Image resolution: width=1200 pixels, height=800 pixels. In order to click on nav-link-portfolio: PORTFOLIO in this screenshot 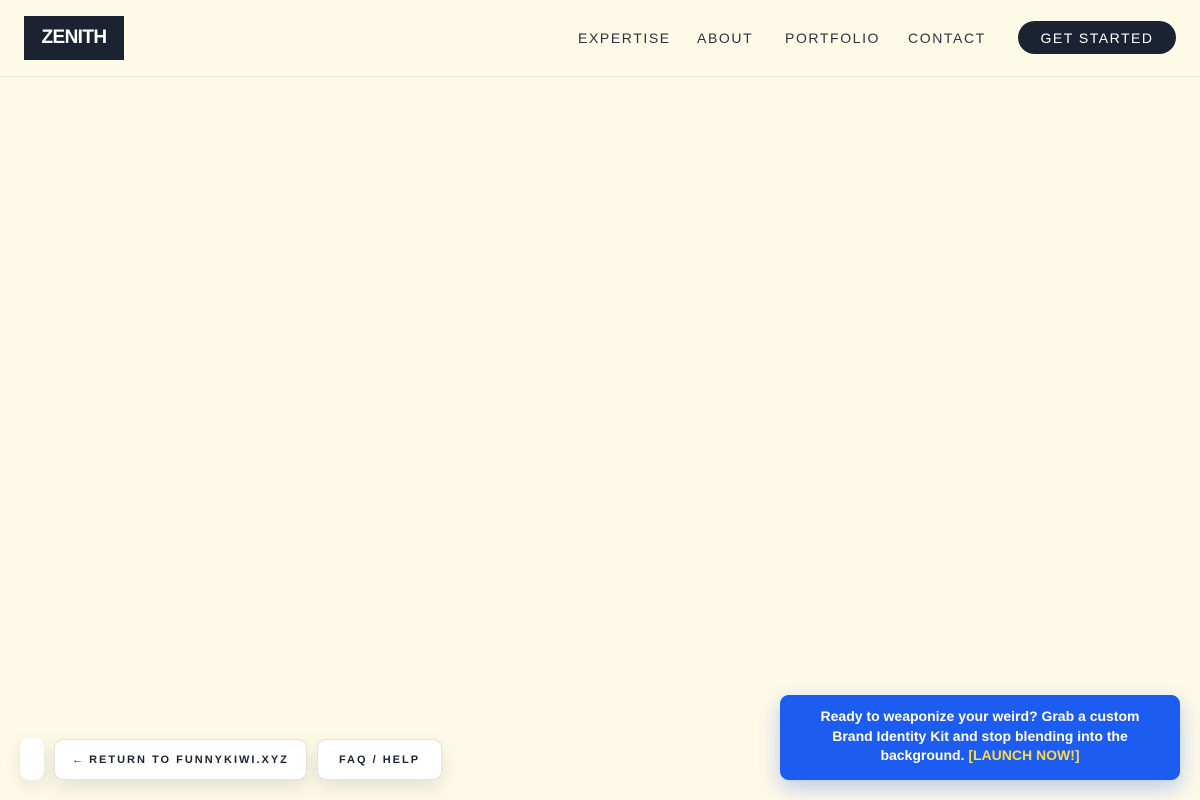, I will do `click(832, 38)`.